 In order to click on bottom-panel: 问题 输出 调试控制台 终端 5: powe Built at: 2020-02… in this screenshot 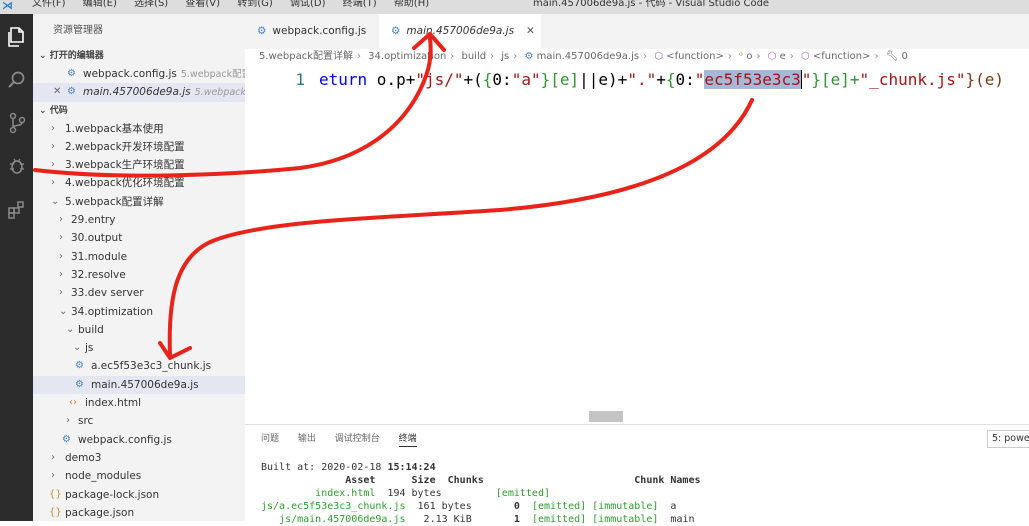, I will do `click(637, 474)`.